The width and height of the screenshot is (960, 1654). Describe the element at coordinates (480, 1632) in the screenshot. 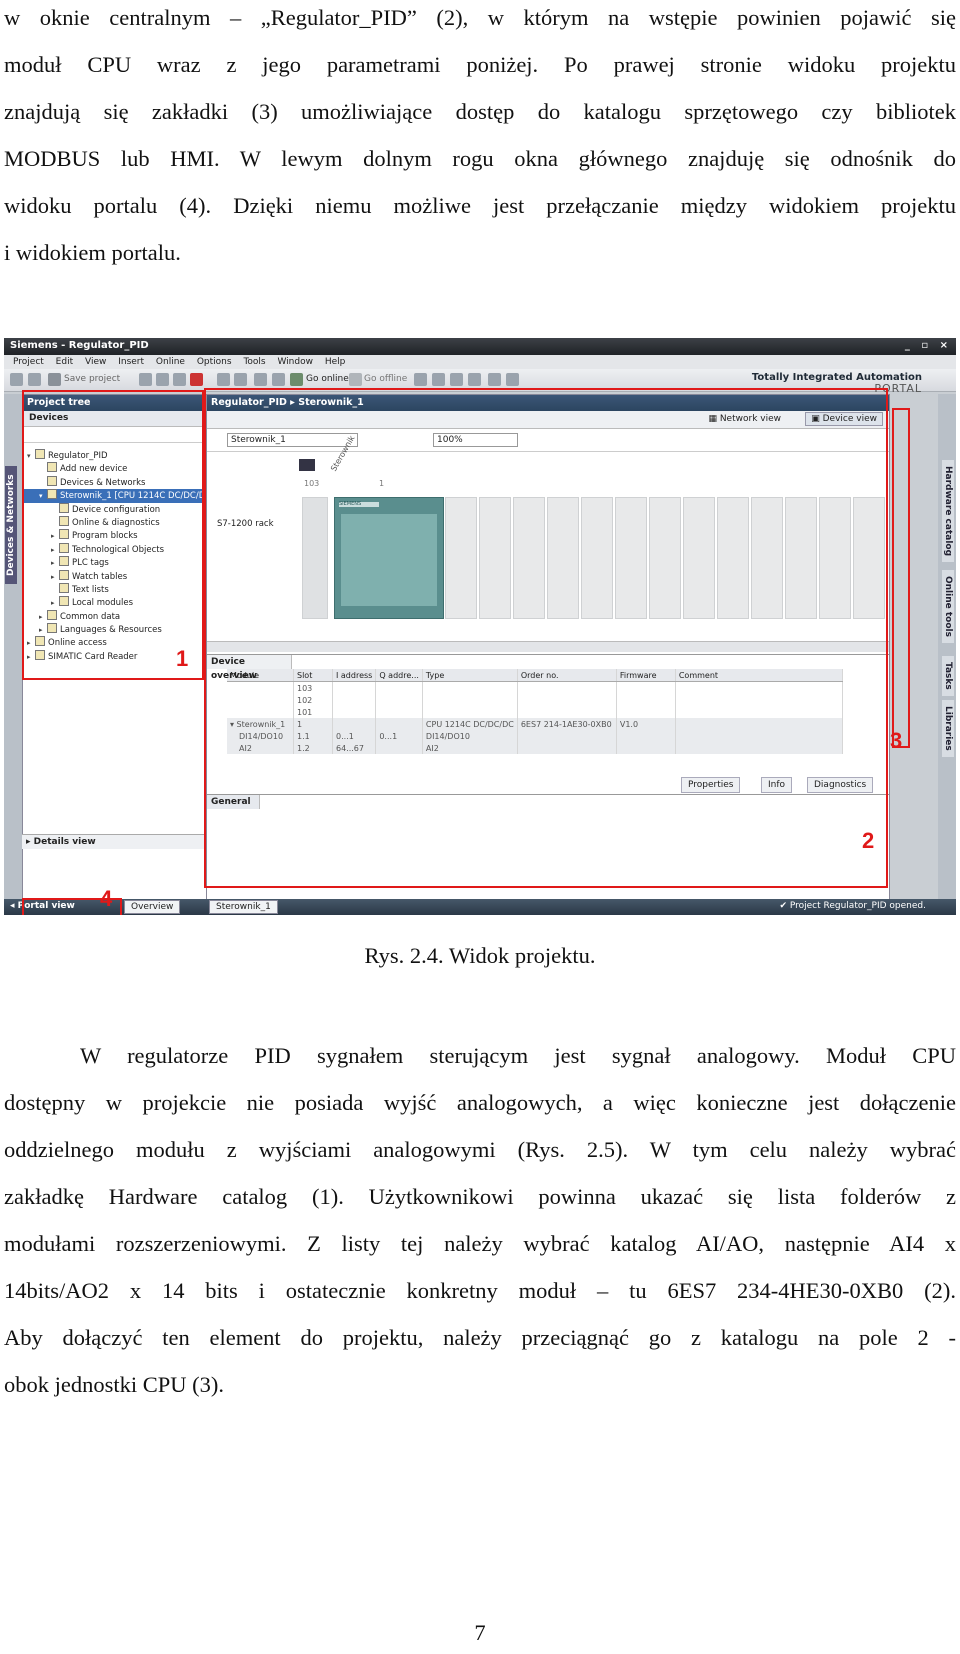

I see `page-number: 7` at that location.